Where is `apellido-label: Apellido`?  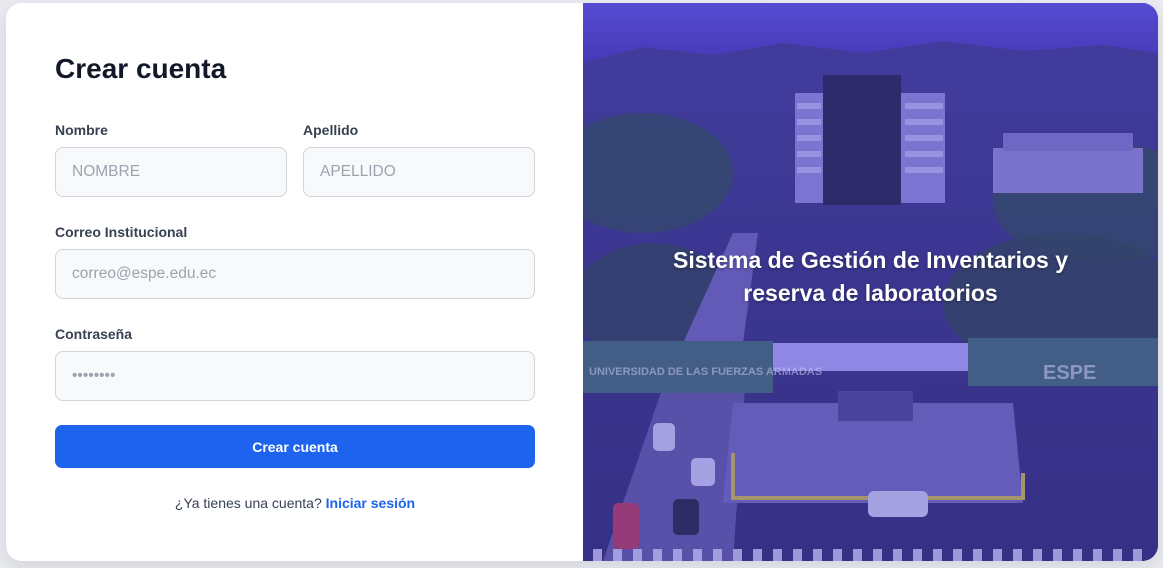 apellido-label: Apellido is located at coordinates (331, 130).